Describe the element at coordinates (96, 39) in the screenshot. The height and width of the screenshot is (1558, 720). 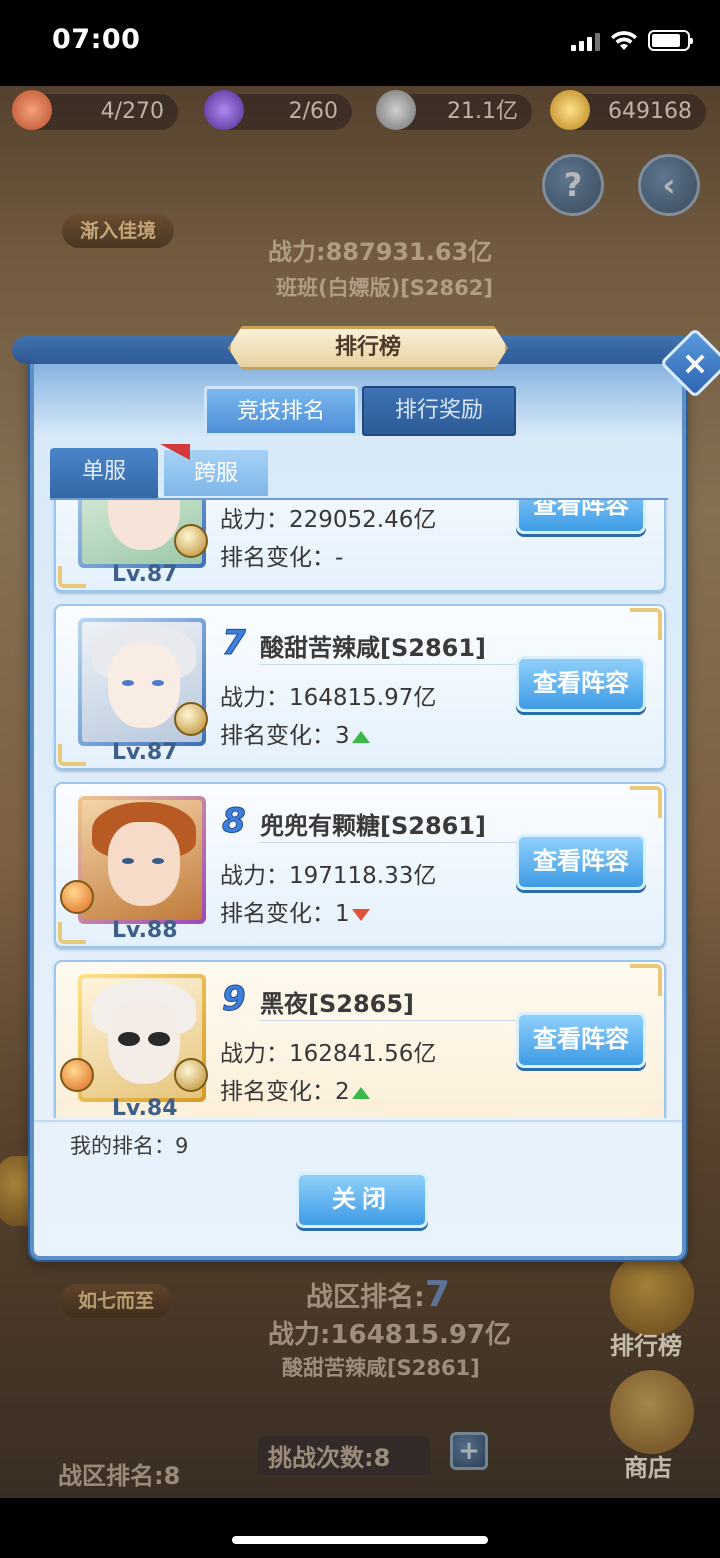
I see `status-time: 07:00` at that location.